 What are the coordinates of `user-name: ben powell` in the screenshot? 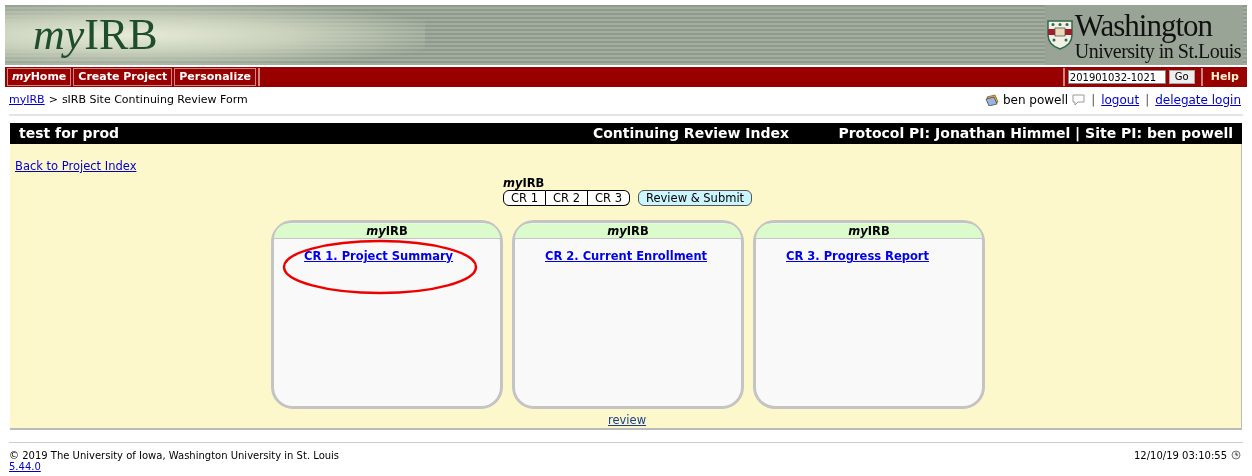 It's located at (1035, 100).